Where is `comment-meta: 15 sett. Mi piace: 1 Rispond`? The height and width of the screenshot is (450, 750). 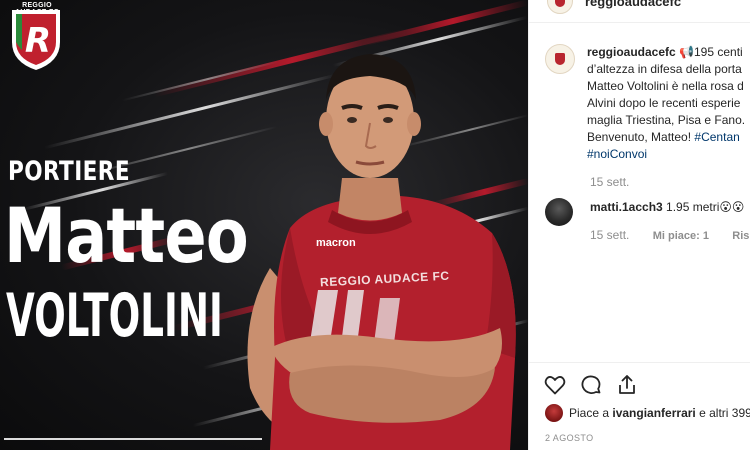 comment-meta: 15 sett. Mi piace: 1 Rispond is located at coordinates (670, 235).